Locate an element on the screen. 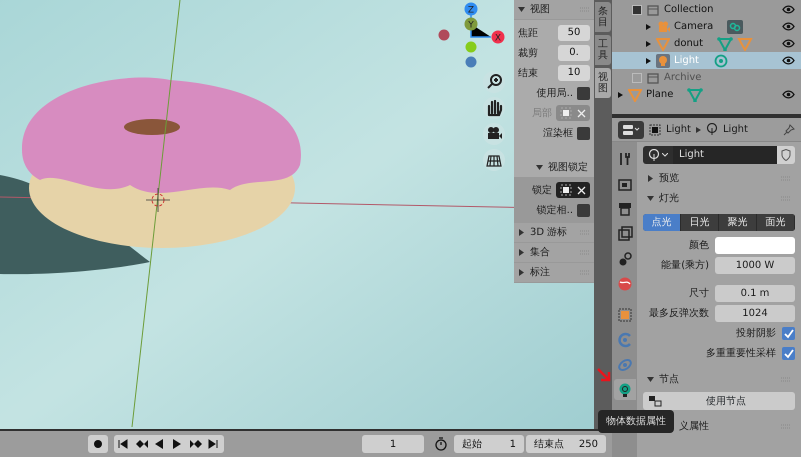  sidebar-tab: 条目 is located at coordinates (603, 17).